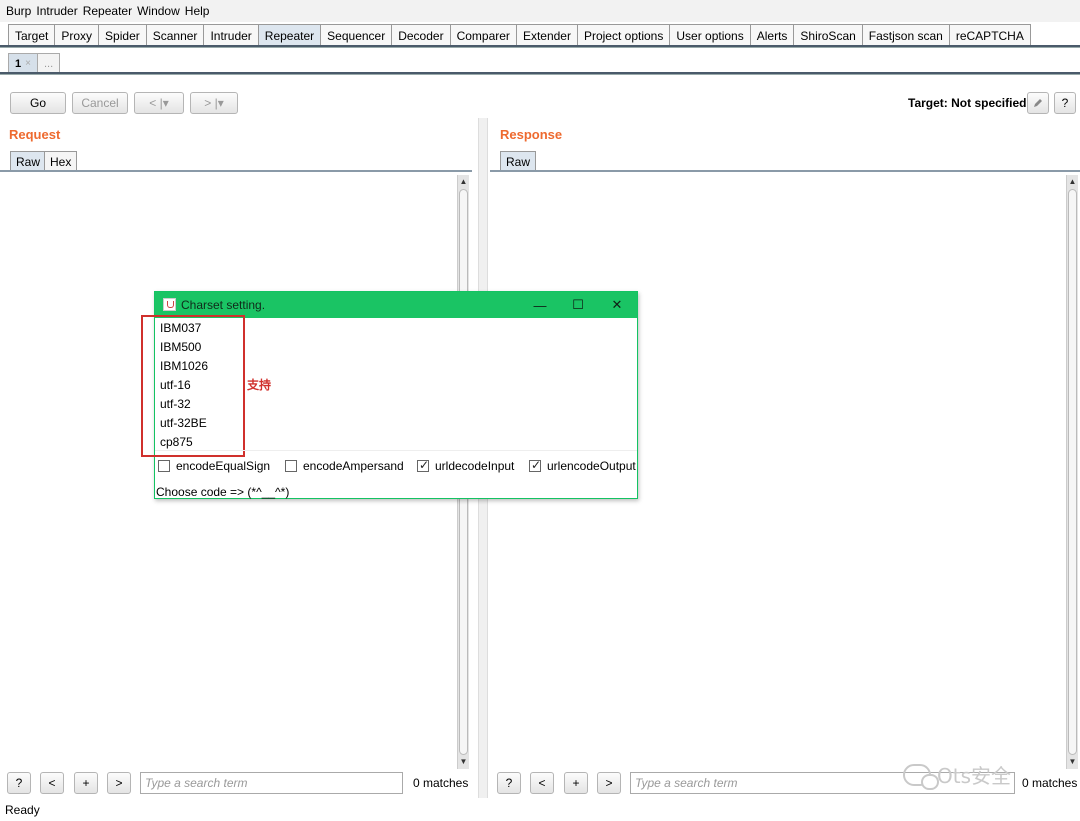 This screenshot has height=821, width=1080. Describe the element at coordinates (546, 35) in the screenshot. I see `tab-extender: Extender` at that location.